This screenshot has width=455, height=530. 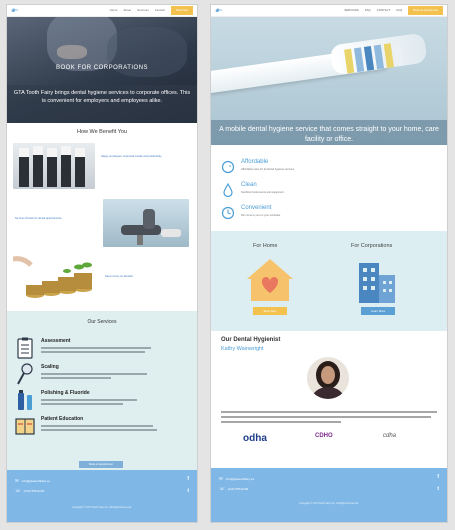 What do you see at coordinates (263, 192) in the screenshot?
I see `feature-desc-clean: Sterilized instruments and equipment.` at bounding box center [263, 192].